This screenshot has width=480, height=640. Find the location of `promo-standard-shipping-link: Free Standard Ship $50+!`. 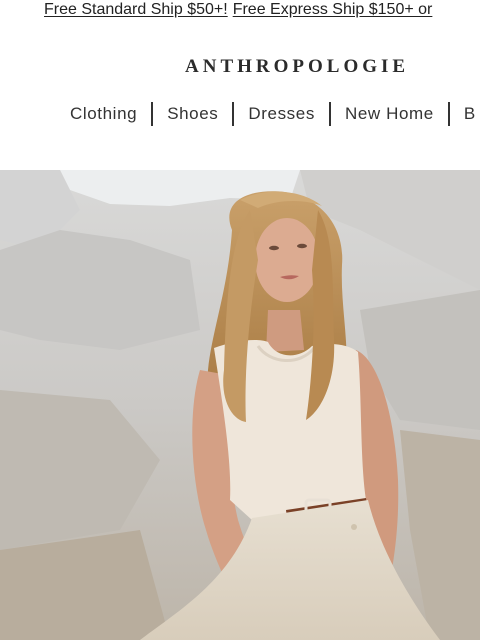

promo-standard-shipping-link: Free Standard Ship $50+! is located at coordinates (136, 9).